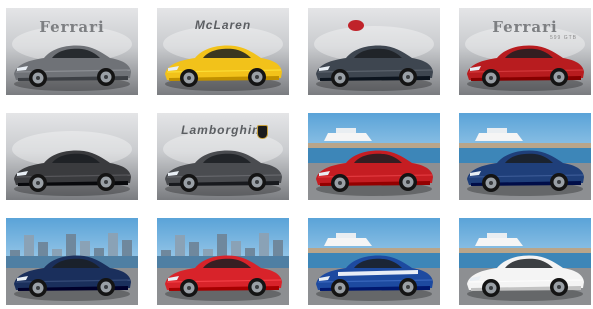 This screenshot has height=309, width=593. Describe the element at coordinates (525, 51) in the screenshot. I see `gallery-tile-4: Ferrari 599 GTB` at that location.